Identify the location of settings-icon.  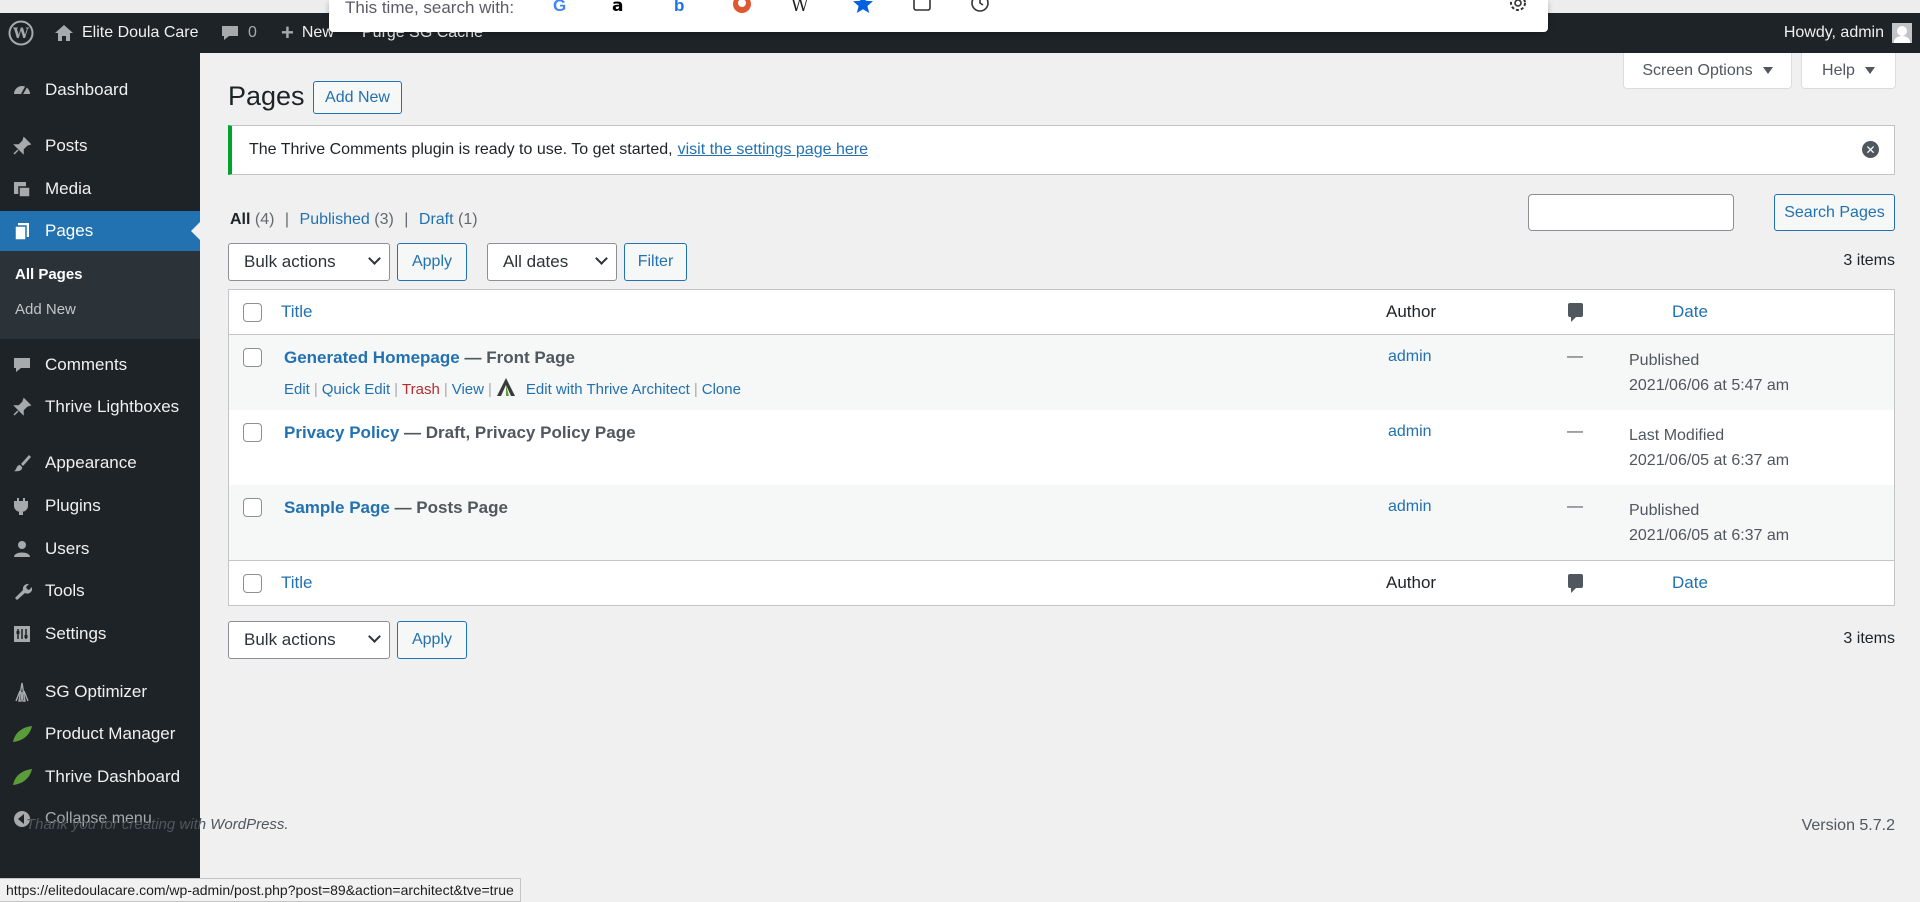
(22, 634).